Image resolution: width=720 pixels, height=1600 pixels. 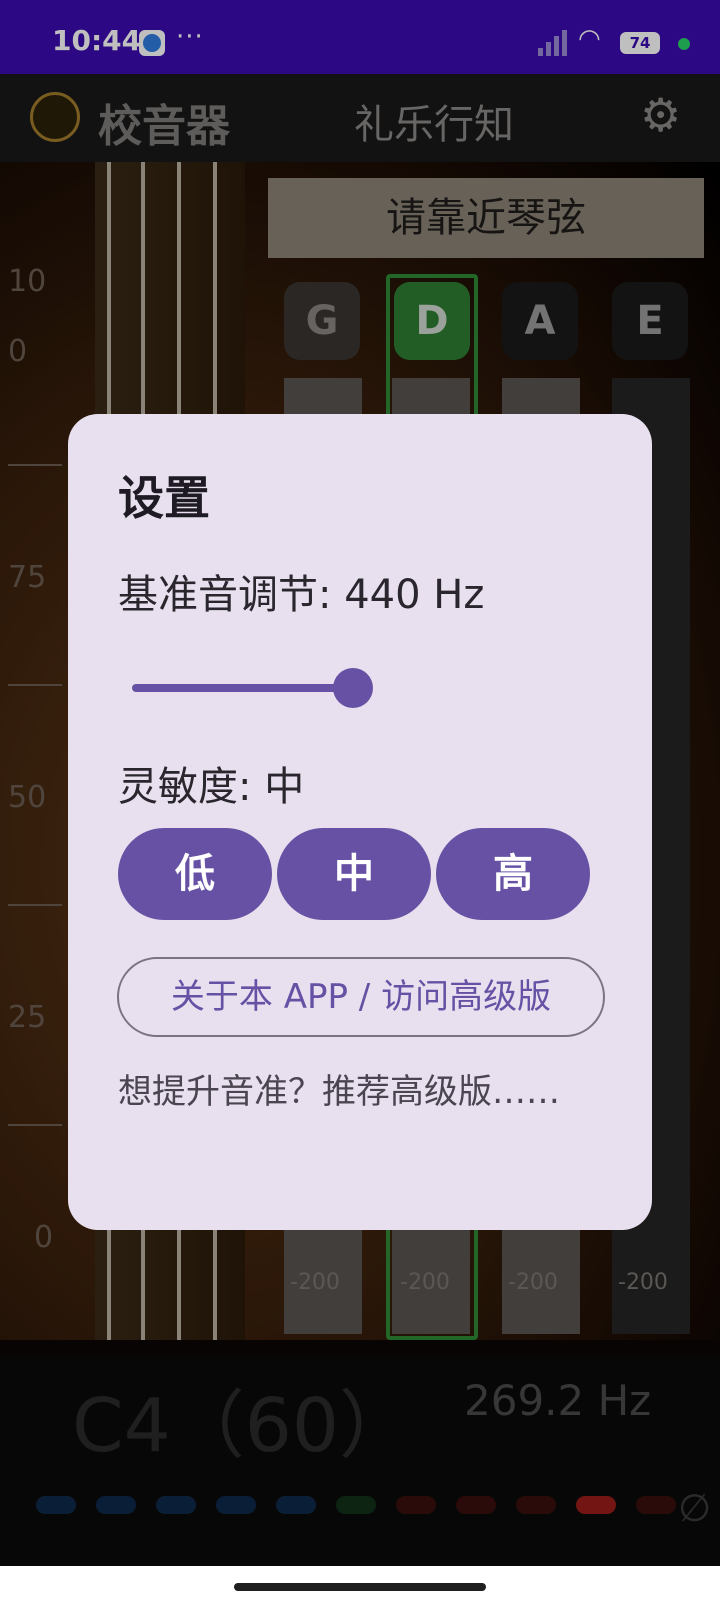 What do you see at coordinates (252, 688) in the screenshot?
I see `reference-pitch-slider` at bounding box center [252, 688].